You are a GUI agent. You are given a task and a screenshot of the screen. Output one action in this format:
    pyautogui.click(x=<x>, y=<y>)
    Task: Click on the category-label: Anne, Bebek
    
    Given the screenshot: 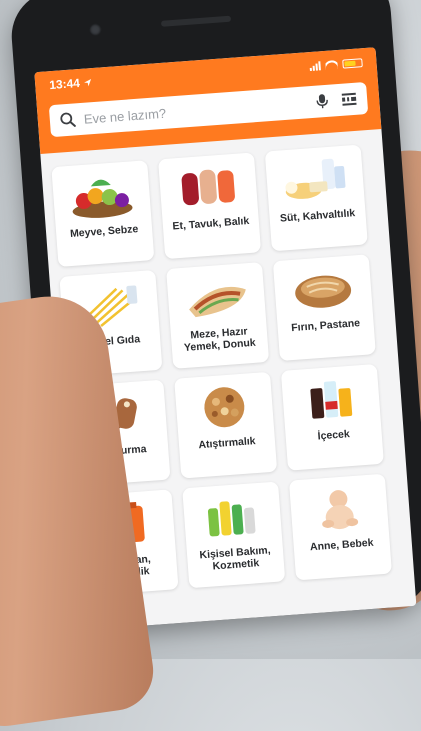 What is the action you would take?
    pyautogui.click(x=342, y=544)
    